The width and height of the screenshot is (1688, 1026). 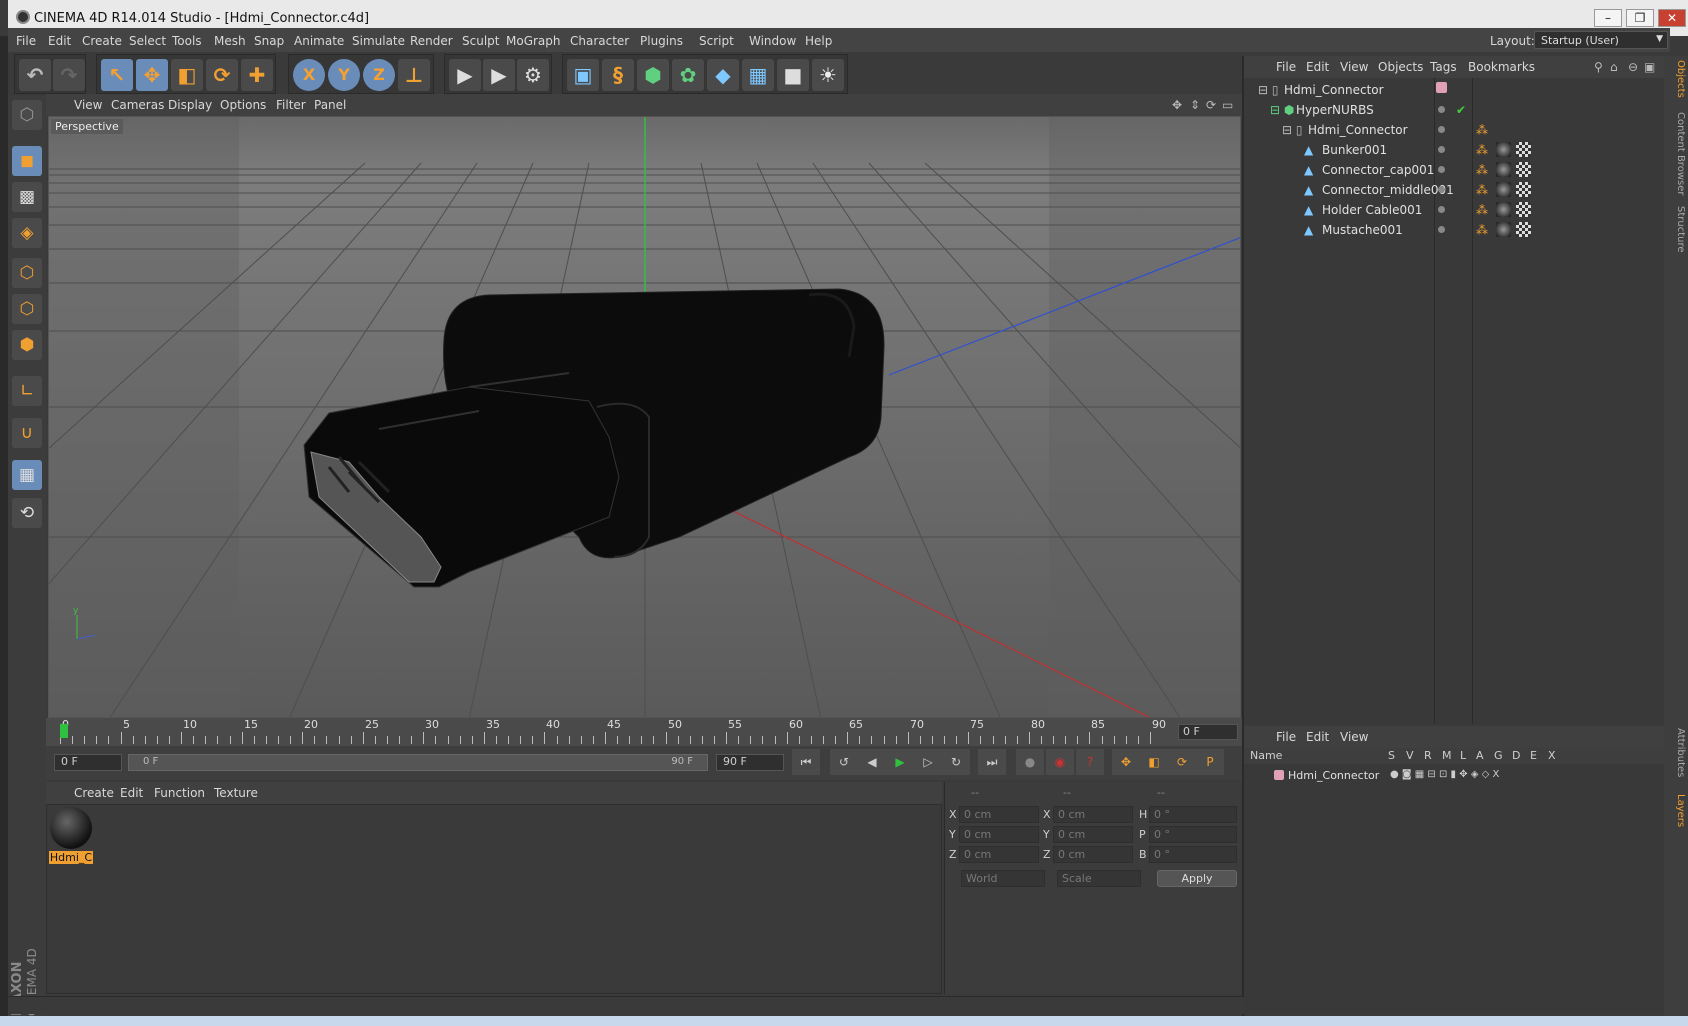 What do you see at coordinates (900, 762) in the screenshot?
I see `play-icon: ▶` at bounding box center [900, 762].